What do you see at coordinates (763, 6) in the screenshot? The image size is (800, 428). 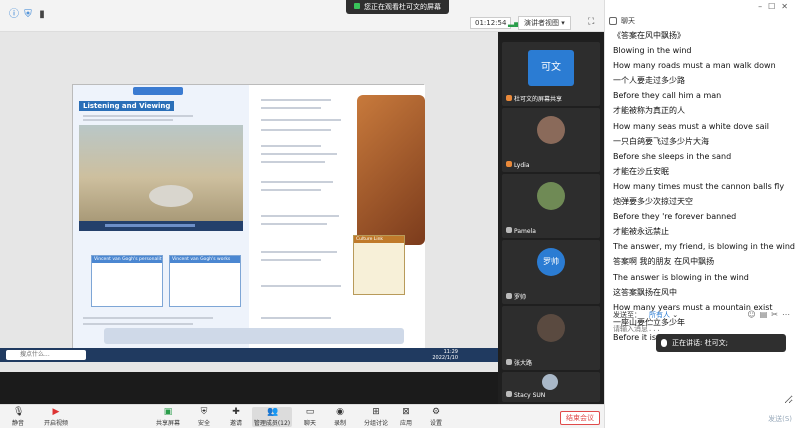 I see `minimize-icon: –` at bounding box center [763, 6].